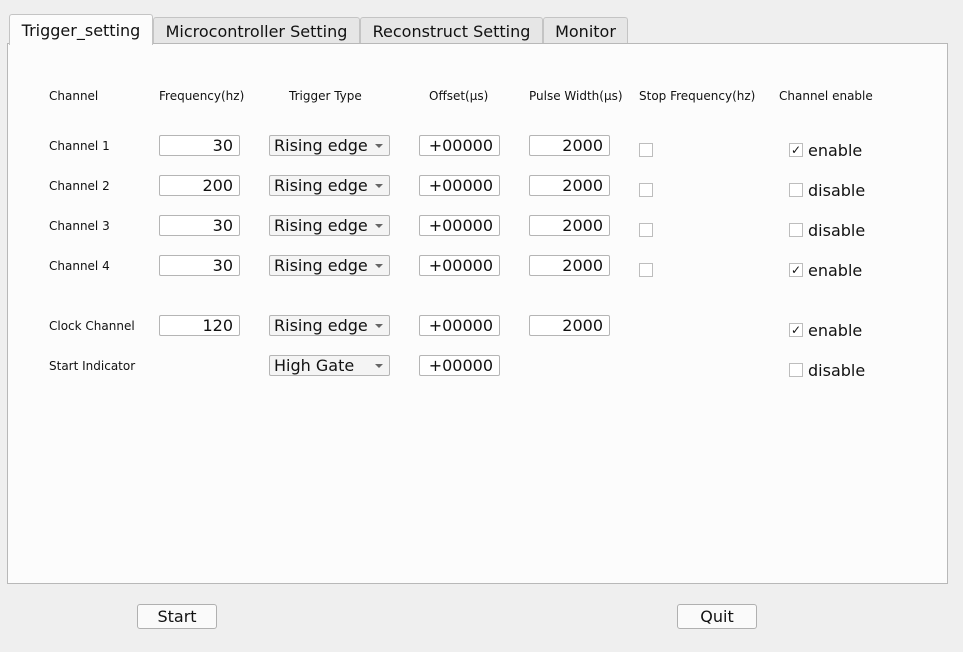  What do you see at coordinates (74, 96) in the screenshot?
I see `header-channel: Channel` at bounding box center [74, 96].